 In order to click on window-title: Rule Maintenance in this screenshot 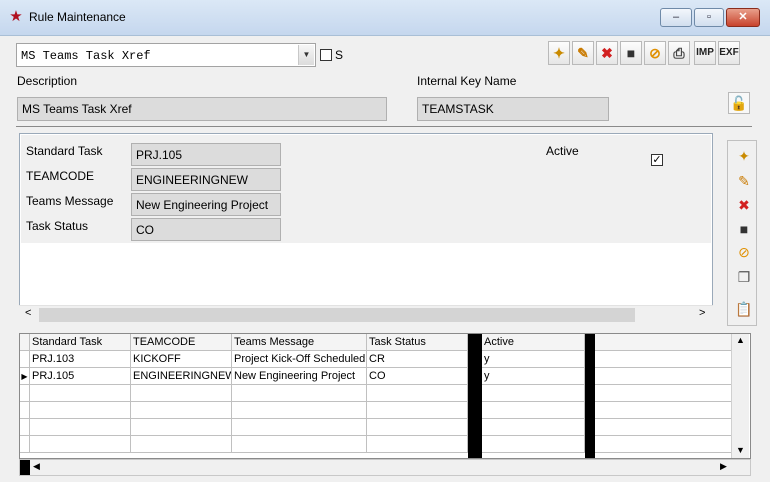, I will do `click(77, 17)`.